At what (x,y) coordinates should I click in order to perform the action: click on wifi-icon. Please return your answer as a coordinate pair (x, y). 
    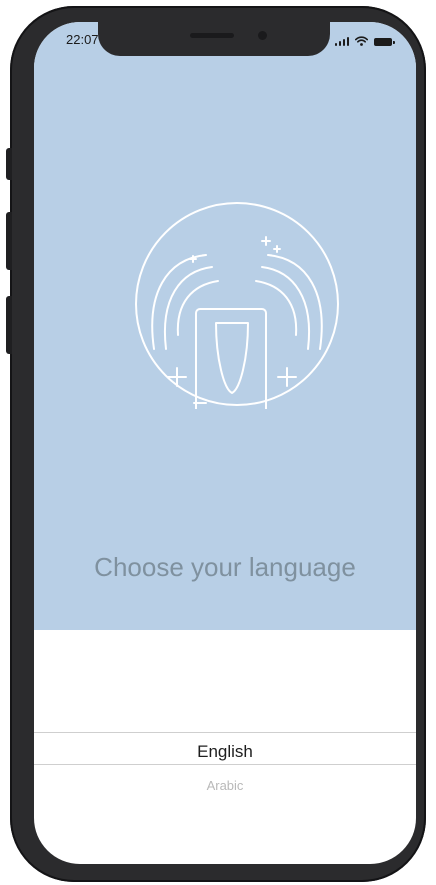
    Looking at the image, I should click on (361, 41).